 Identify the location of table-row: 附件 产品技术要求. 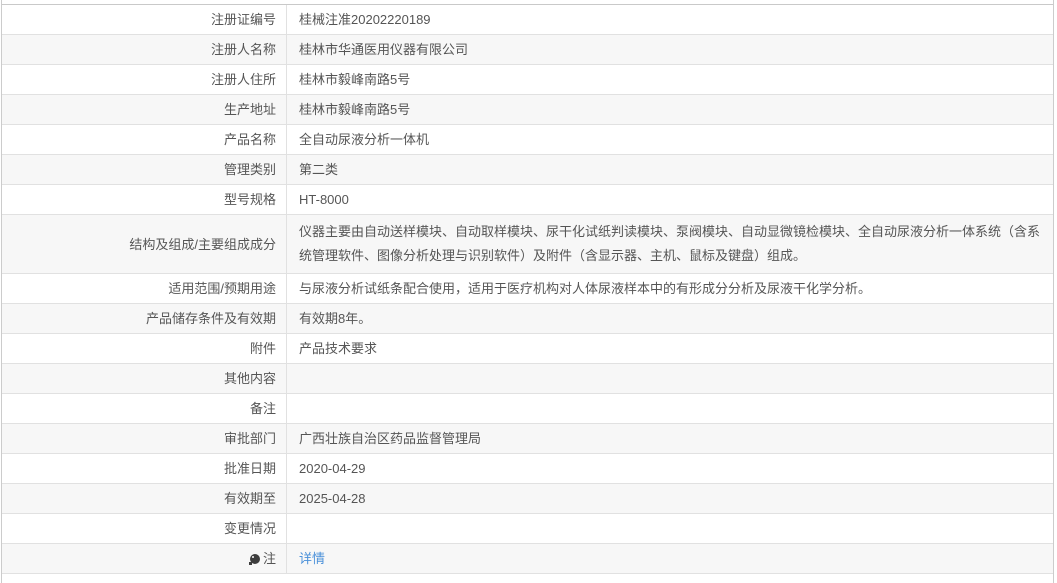
(527, 349).